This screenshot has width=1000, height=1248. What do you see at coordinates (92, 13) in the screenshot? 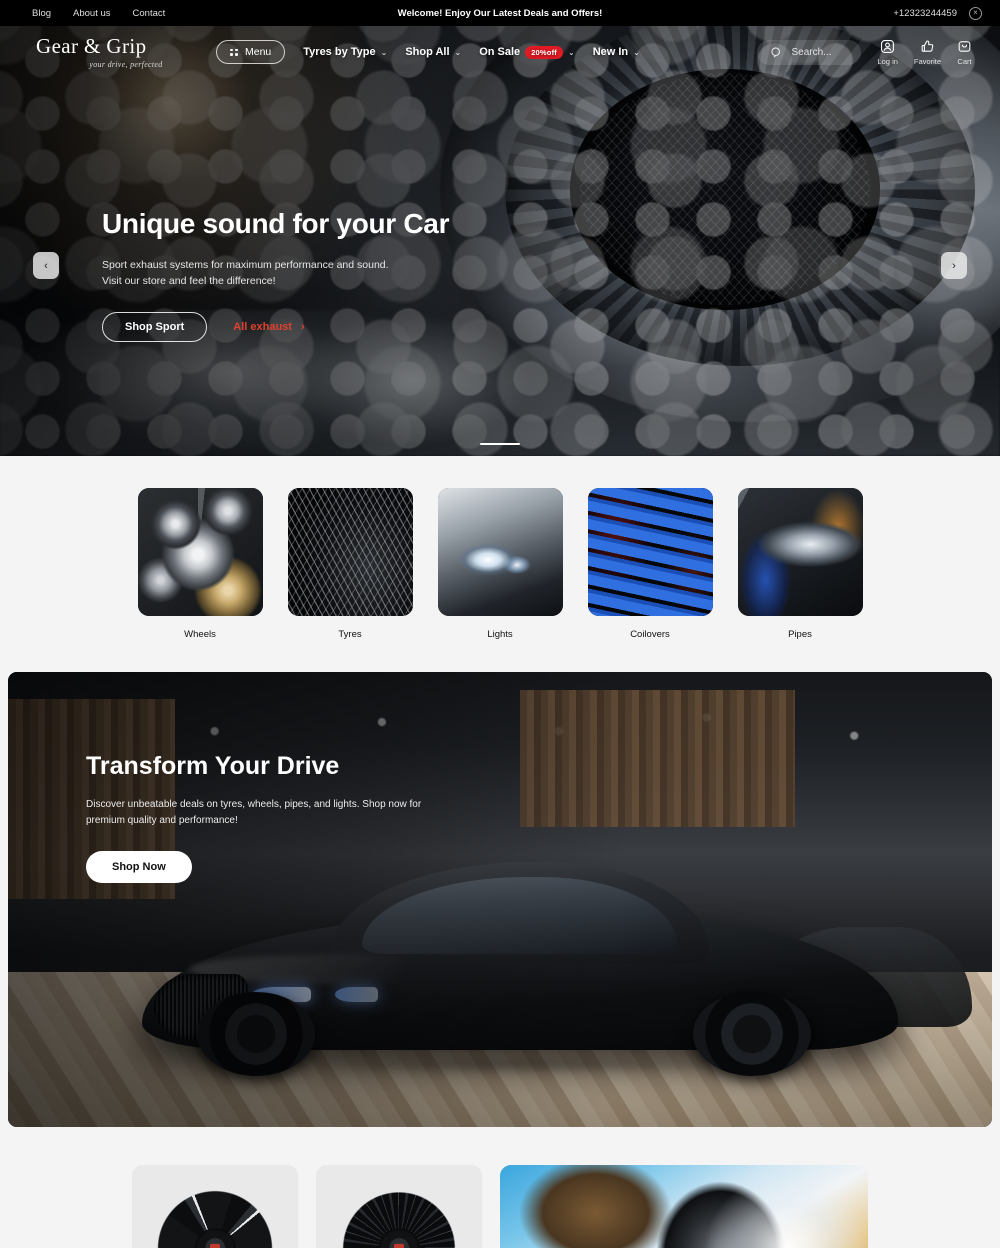
I see `topbar-link-about-us: About us` at bounding box center [92, 13].